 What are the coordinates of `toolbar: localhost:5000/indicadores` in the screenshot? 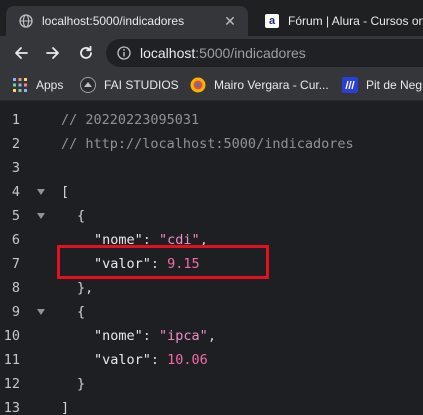 It's located at (211, 53).